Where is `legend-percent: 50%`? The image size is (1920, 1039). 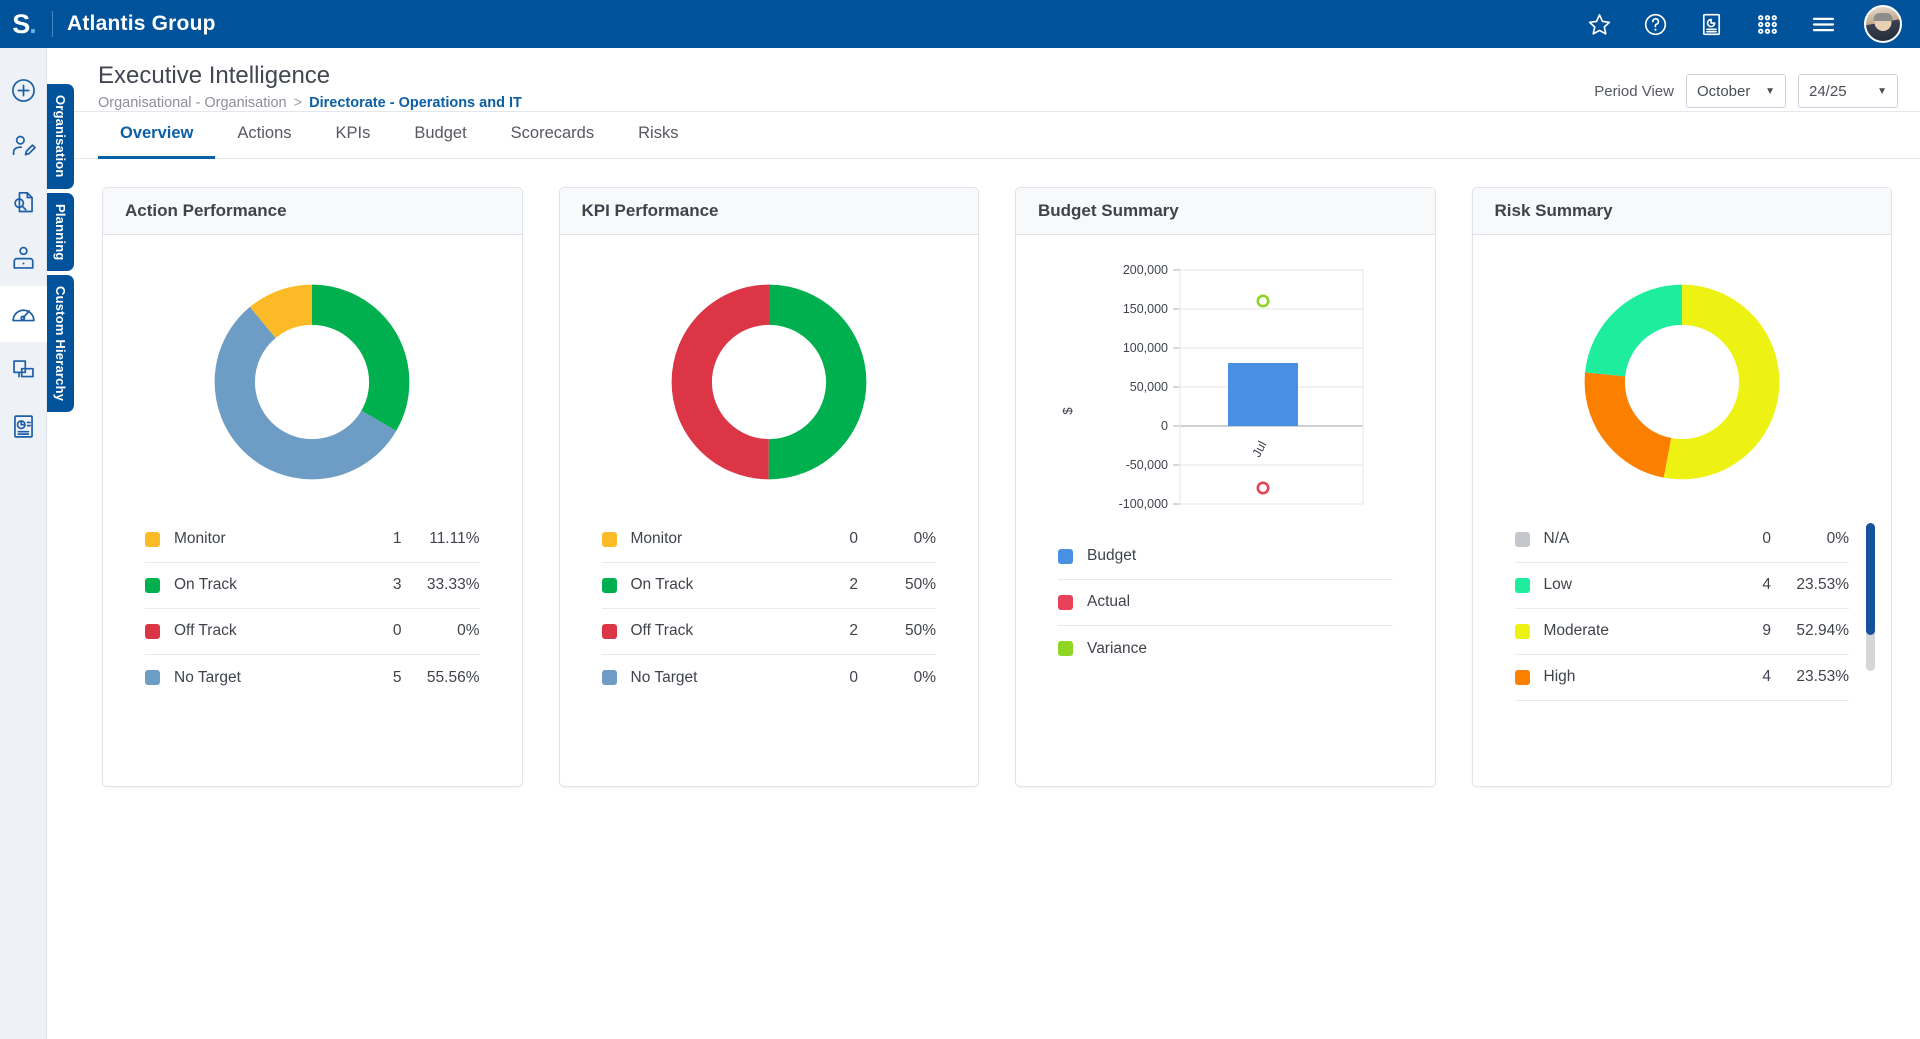
legend-percent: 50% is located at coordinates (920, 631).